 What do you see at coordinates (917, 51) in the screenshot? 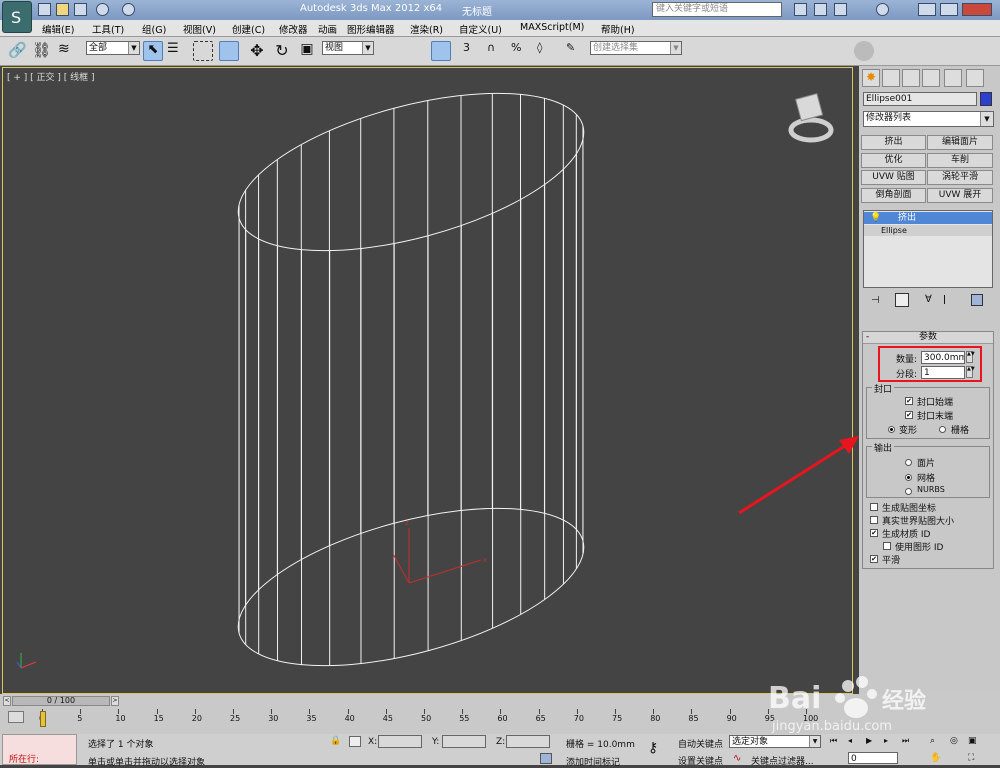
I see `rendered-frame-icon` at bounding box center [917, 51].